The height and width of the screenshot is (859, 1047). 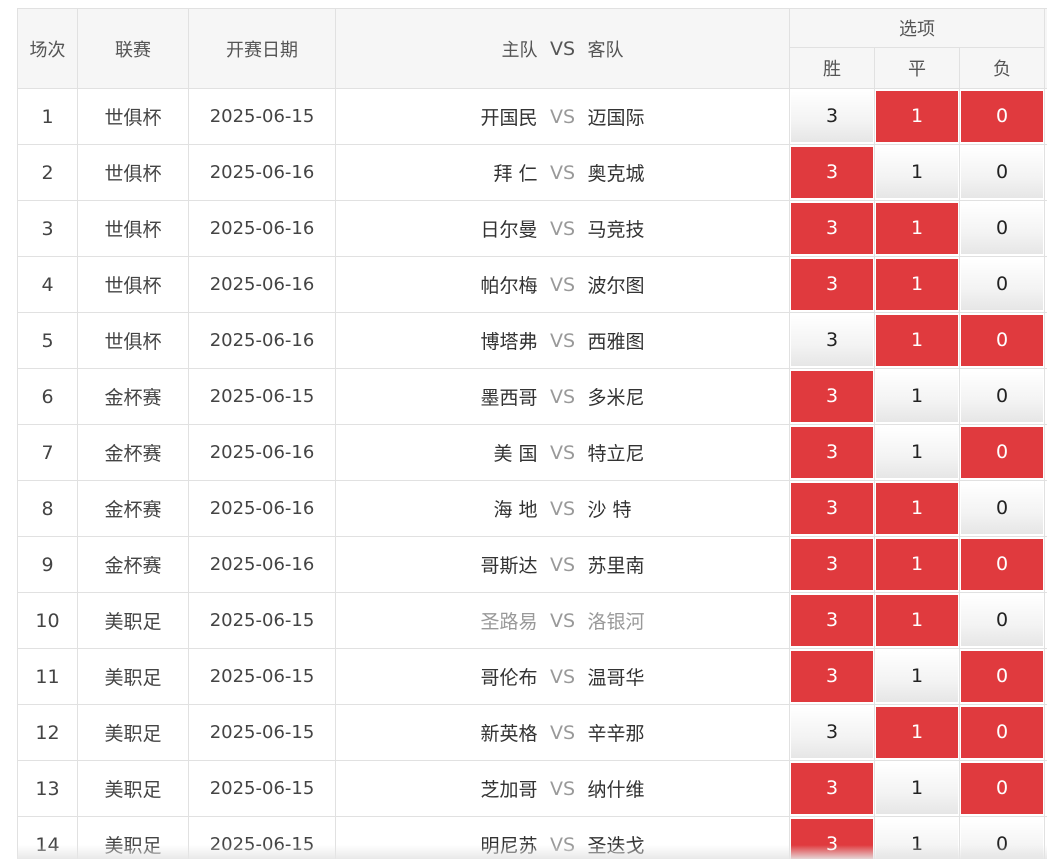 I want to click on teams-inner: 拜 仁 VS 奥克城, so click(x=563, y=172).